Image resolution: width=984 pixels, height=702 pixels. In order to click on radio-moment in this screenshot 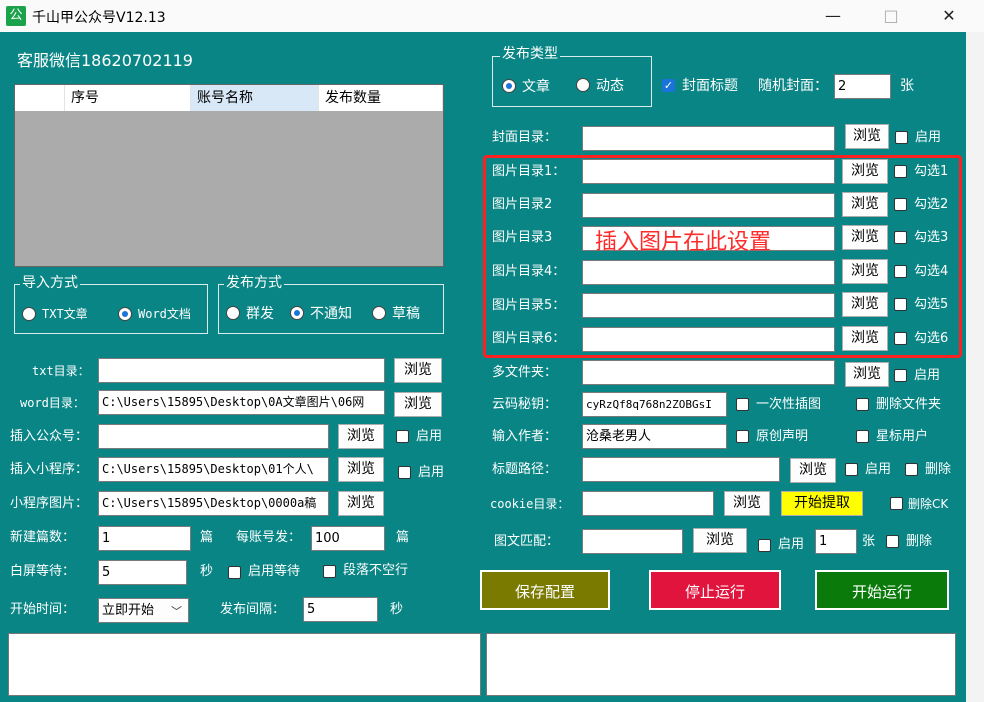, I will do `click(583, 85)`.